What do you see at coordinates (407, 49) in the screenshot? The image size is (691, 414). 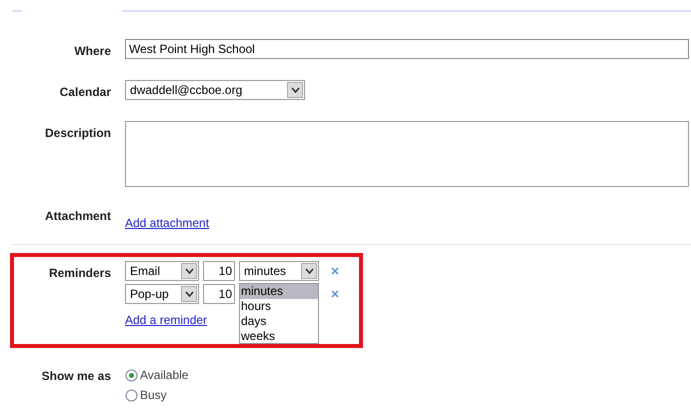 I see `text-field: West Point High School` at bounding box center [407, 49].